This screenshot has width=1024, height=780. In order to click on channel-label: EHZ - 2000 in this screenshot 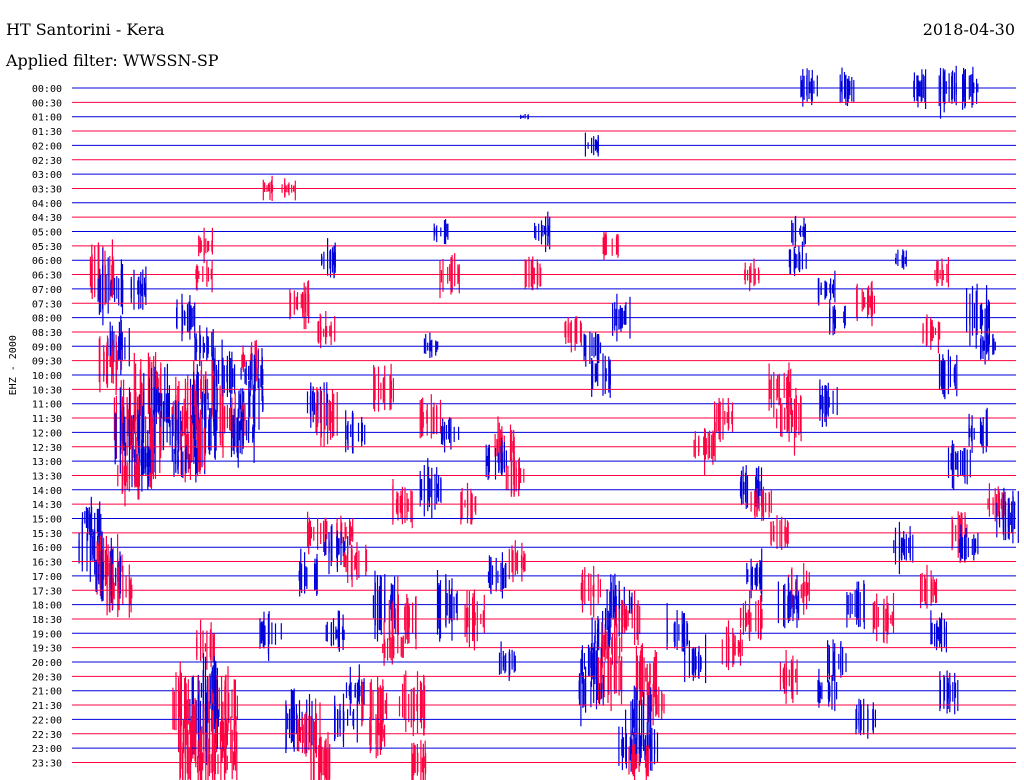, I will do `click(13, 365)`.